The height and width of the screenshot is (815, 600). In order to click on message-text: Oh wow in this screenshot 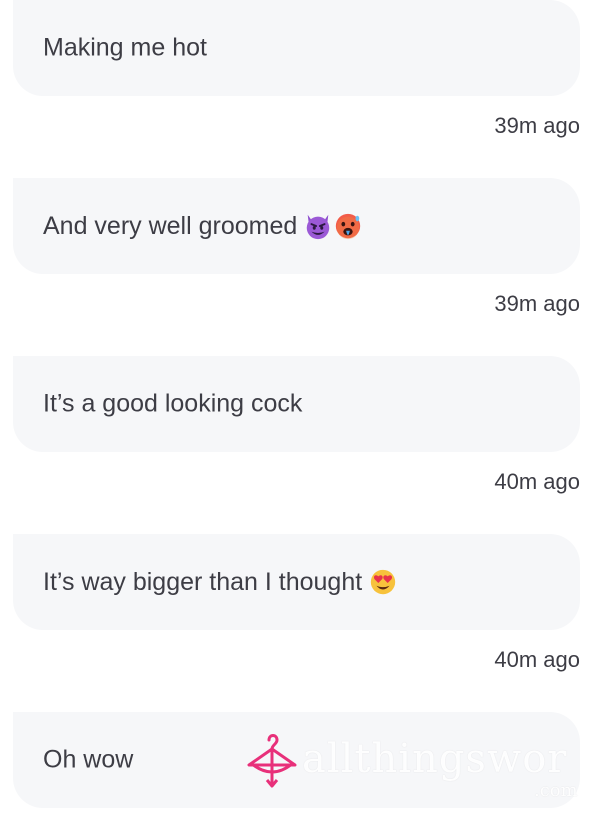, I will do `click(88, 760)`.